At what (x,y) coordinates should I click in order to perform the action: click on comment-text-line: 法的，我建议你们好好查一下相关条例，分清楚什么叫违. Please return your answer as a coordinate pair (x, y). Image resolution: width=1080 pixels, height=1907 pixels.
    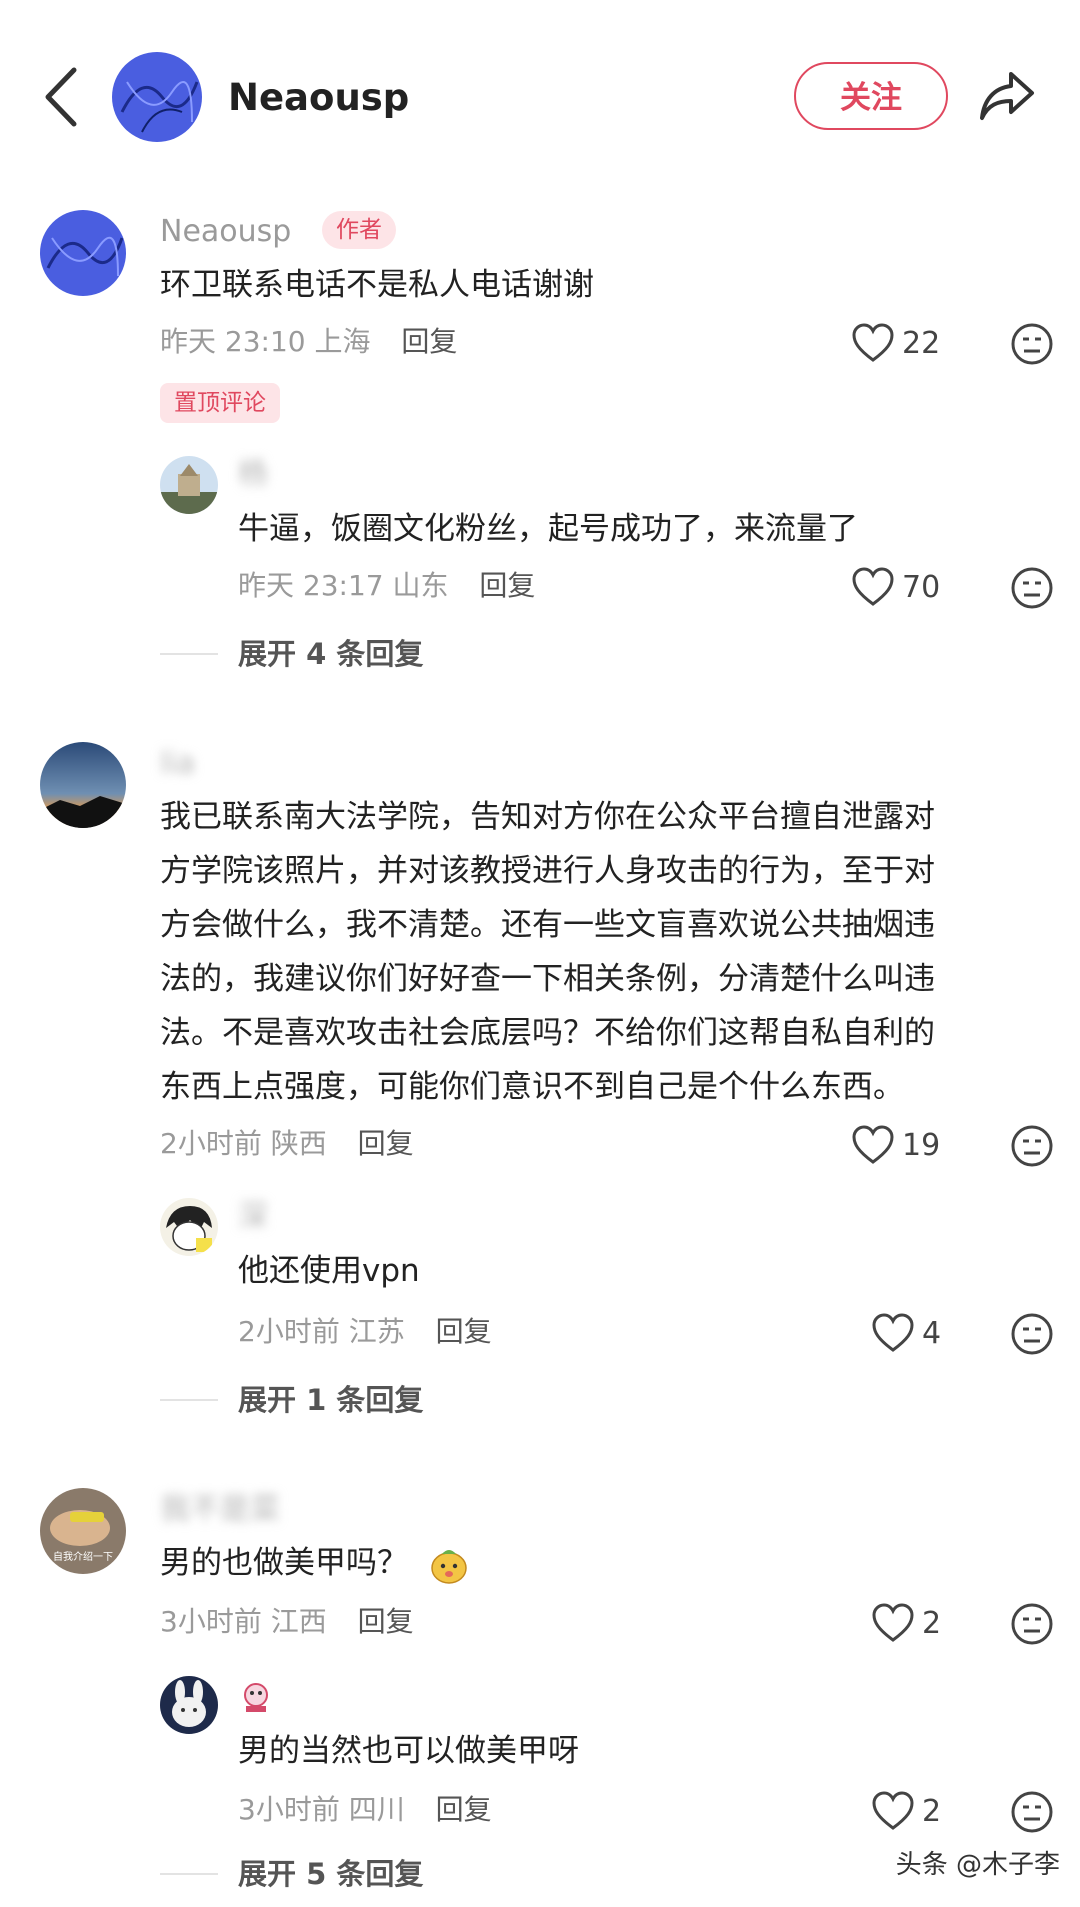
    Looking at the image, I should click on (547, 979).